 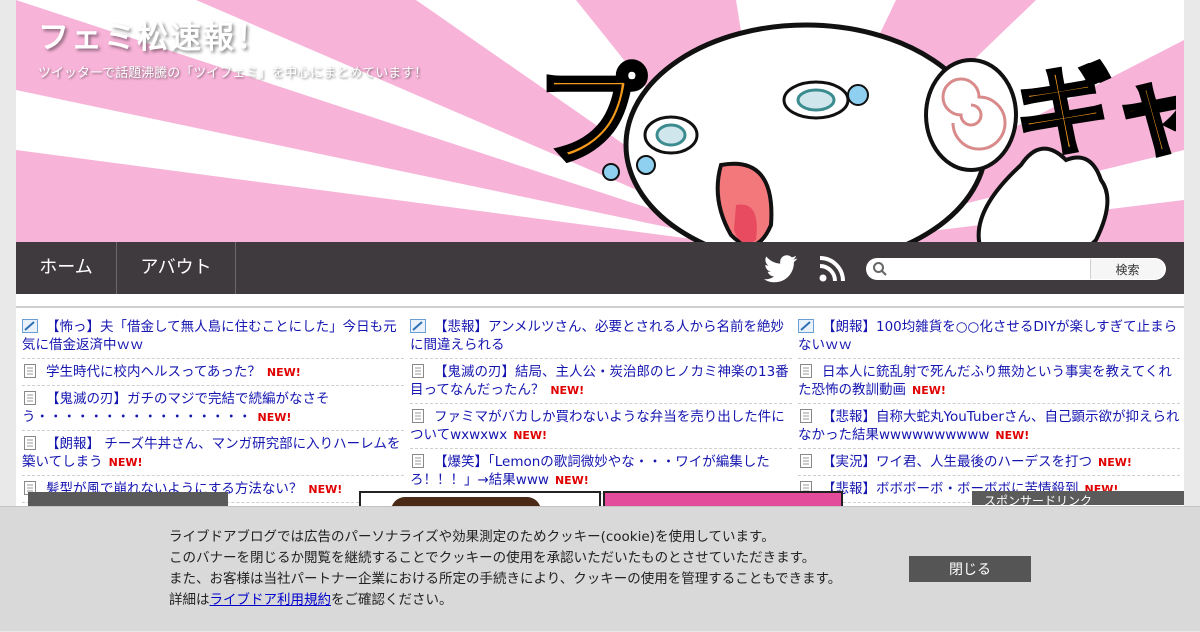 I want to click on headline-link: 学生時代に校内ヘルスってあった？, so click(x=153, y=372).